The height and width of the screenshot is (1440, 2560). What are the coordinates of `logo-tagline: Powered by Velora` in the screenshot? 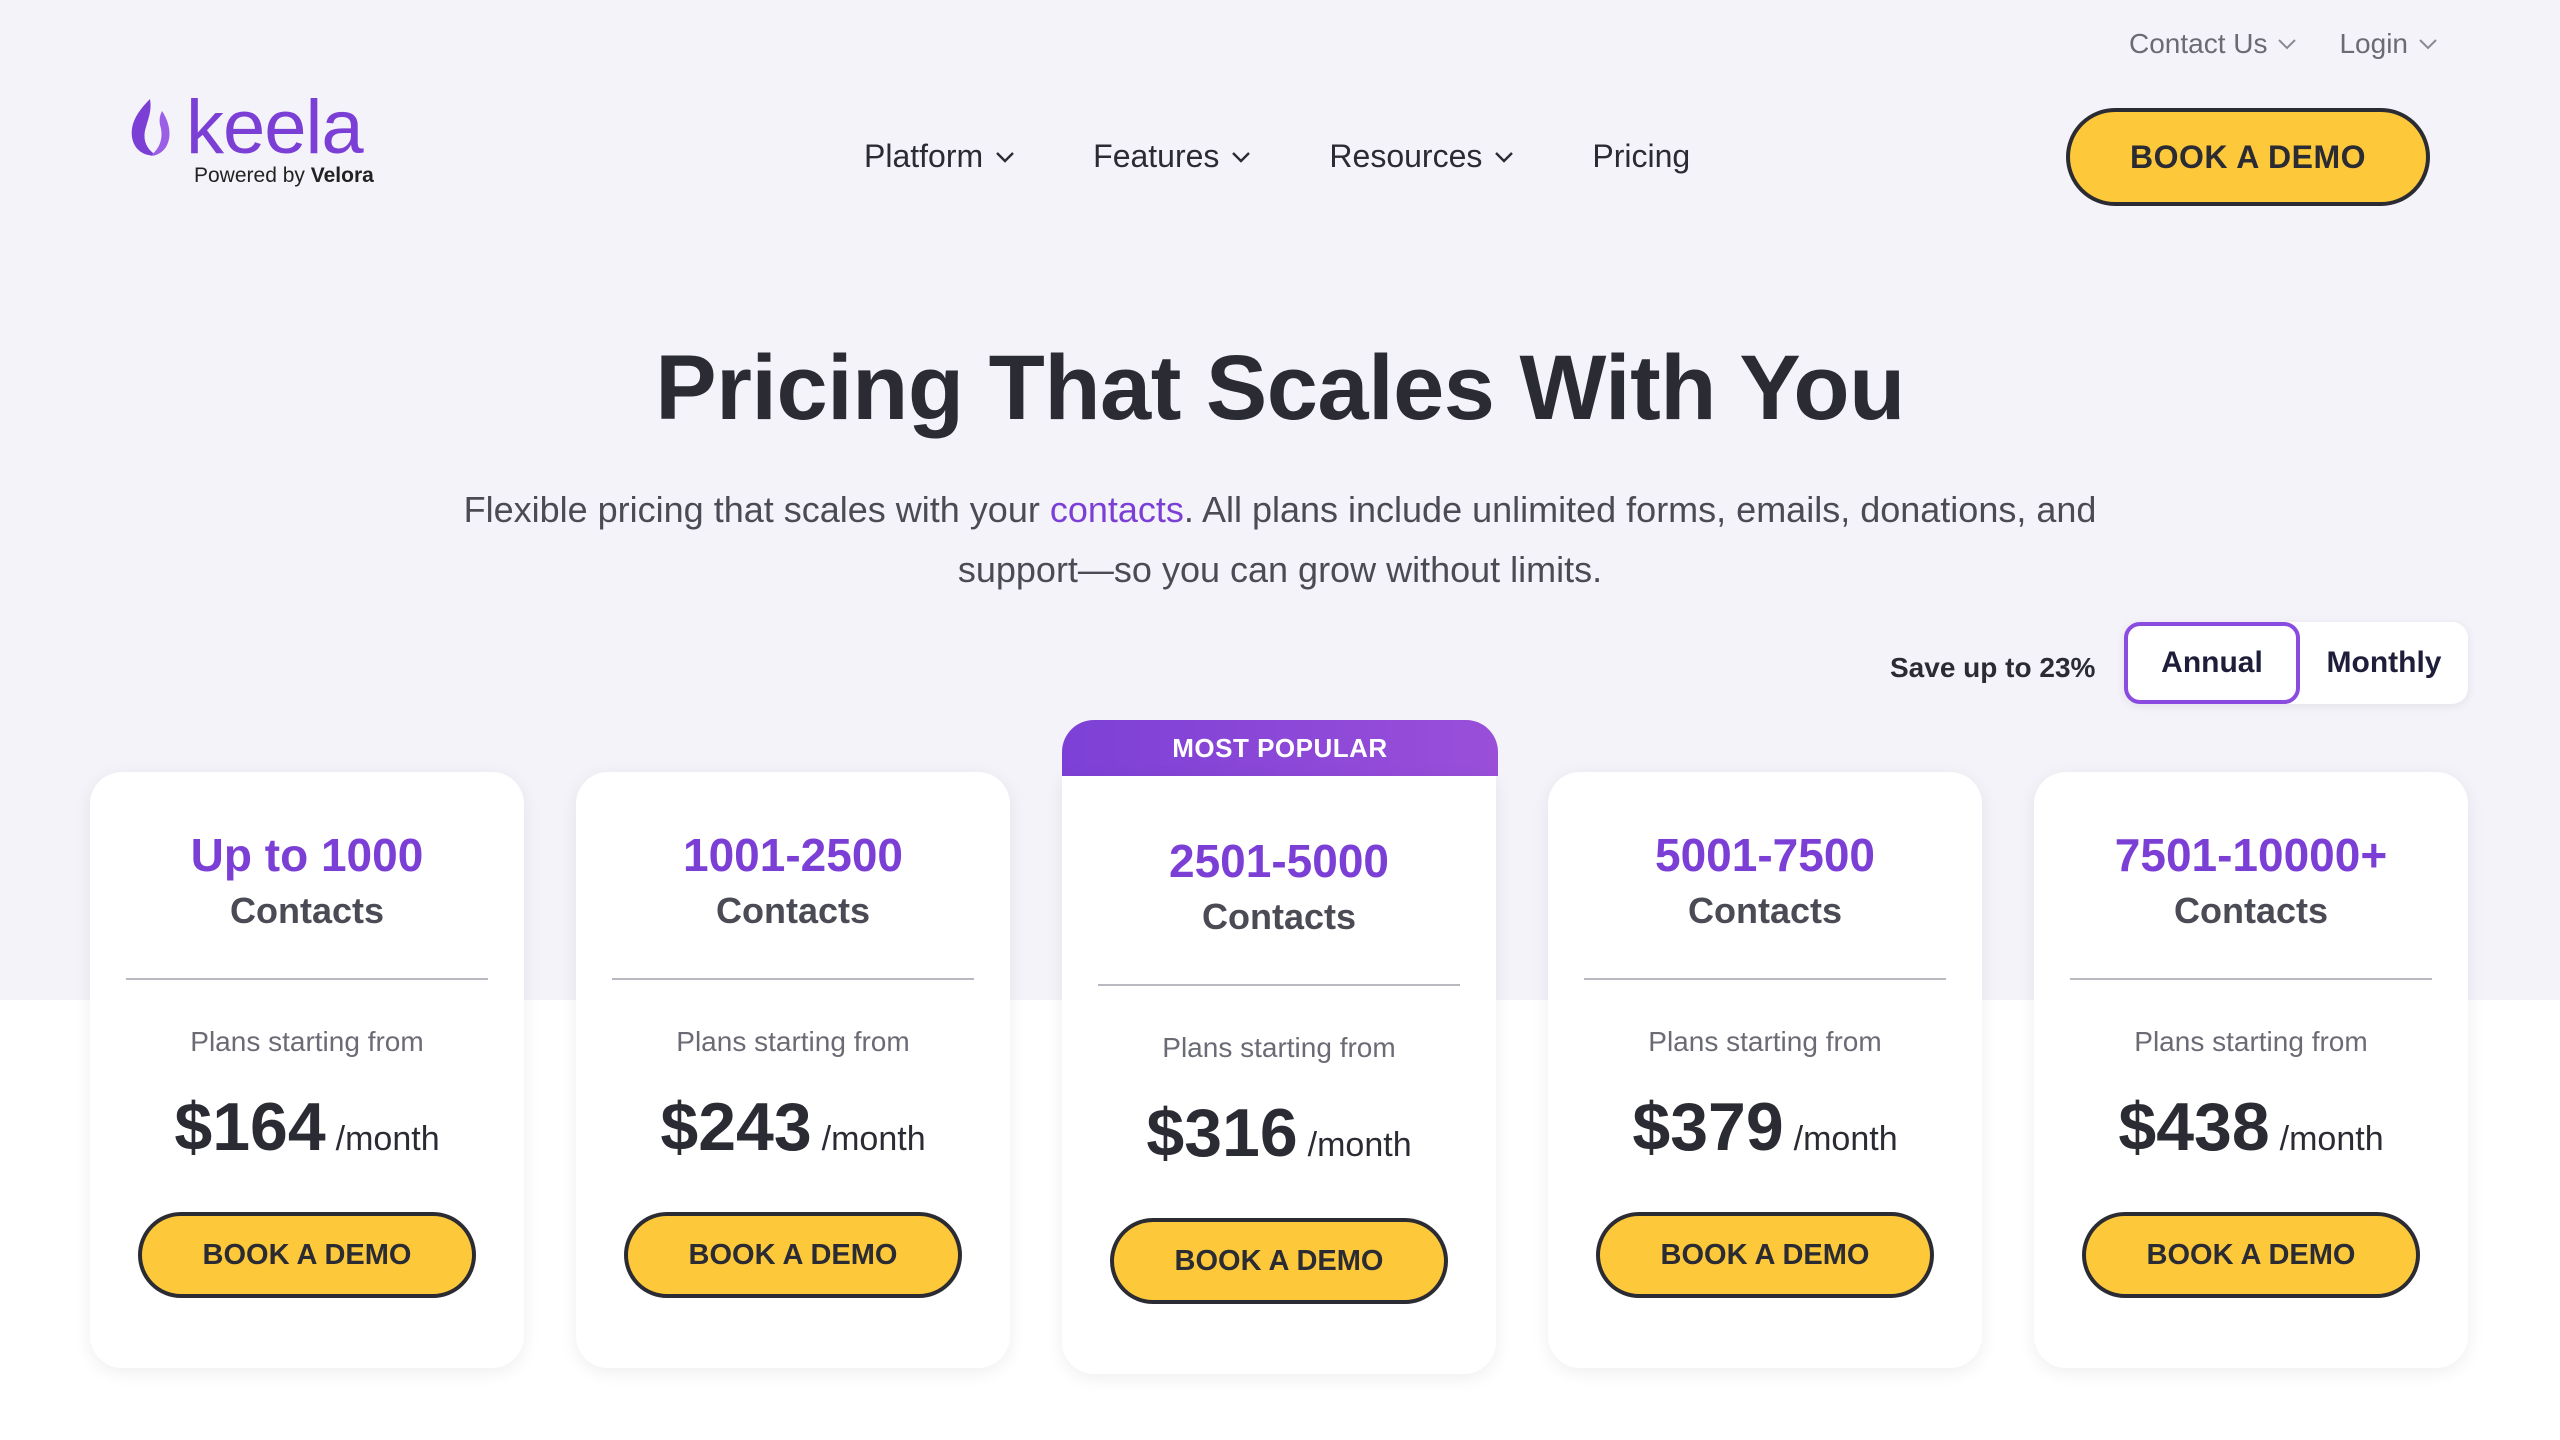 It's located at (284, 176).